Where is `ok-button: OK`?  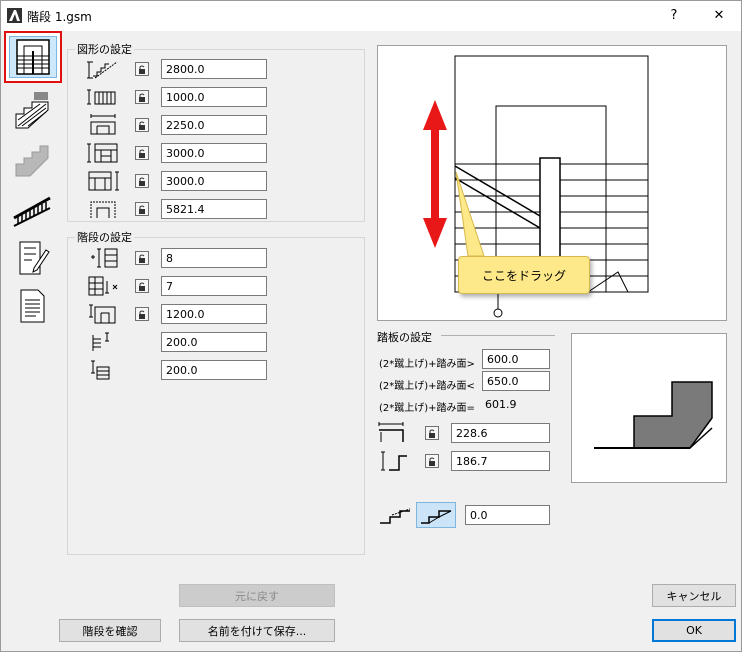
ok-button: OK is located at coordinates (694, 630).